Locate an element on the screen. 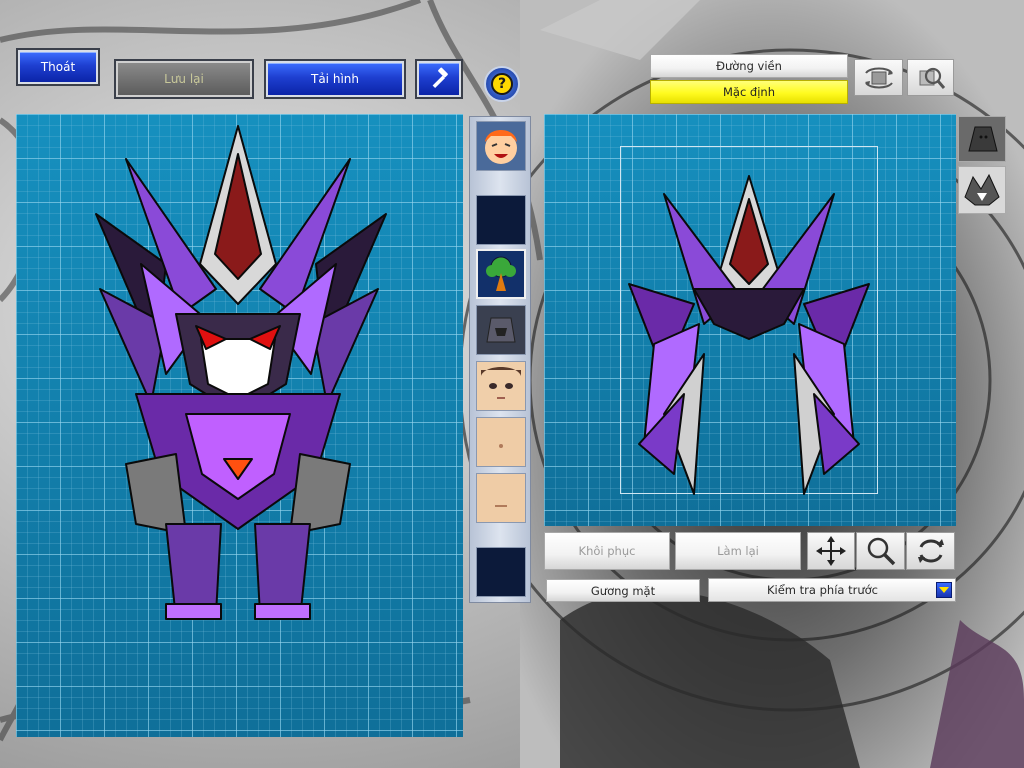 Image resolution: width=1024 pixels, height=768 pixels. restore-label: Khôi phục is located at coordinates (607, 551).